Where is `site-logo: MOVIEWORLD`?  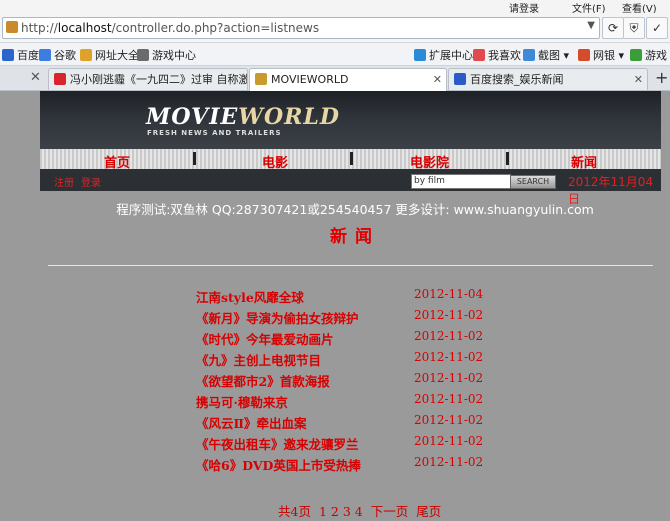
site-logo: MOVIEWORLD is located at coordinates (243, 117).